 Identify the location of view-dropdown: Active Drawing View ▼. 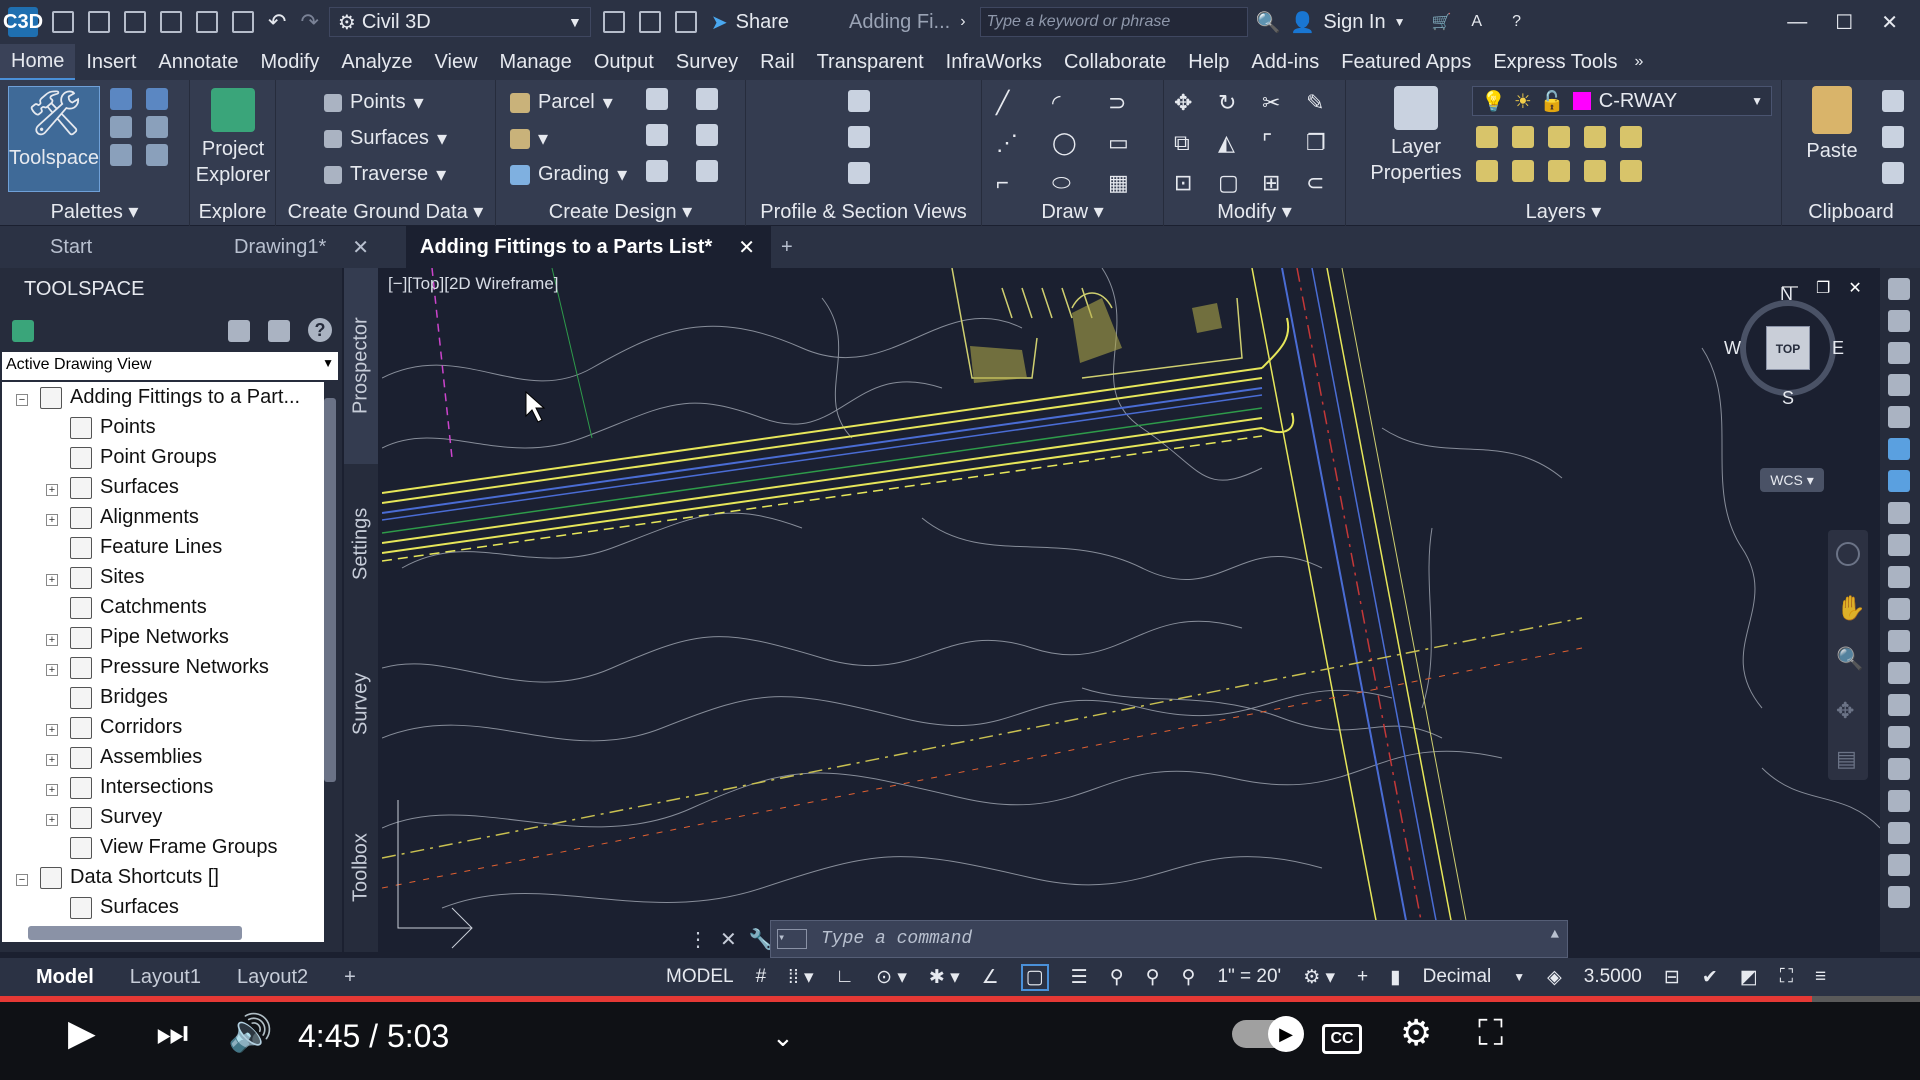
(170, 366).